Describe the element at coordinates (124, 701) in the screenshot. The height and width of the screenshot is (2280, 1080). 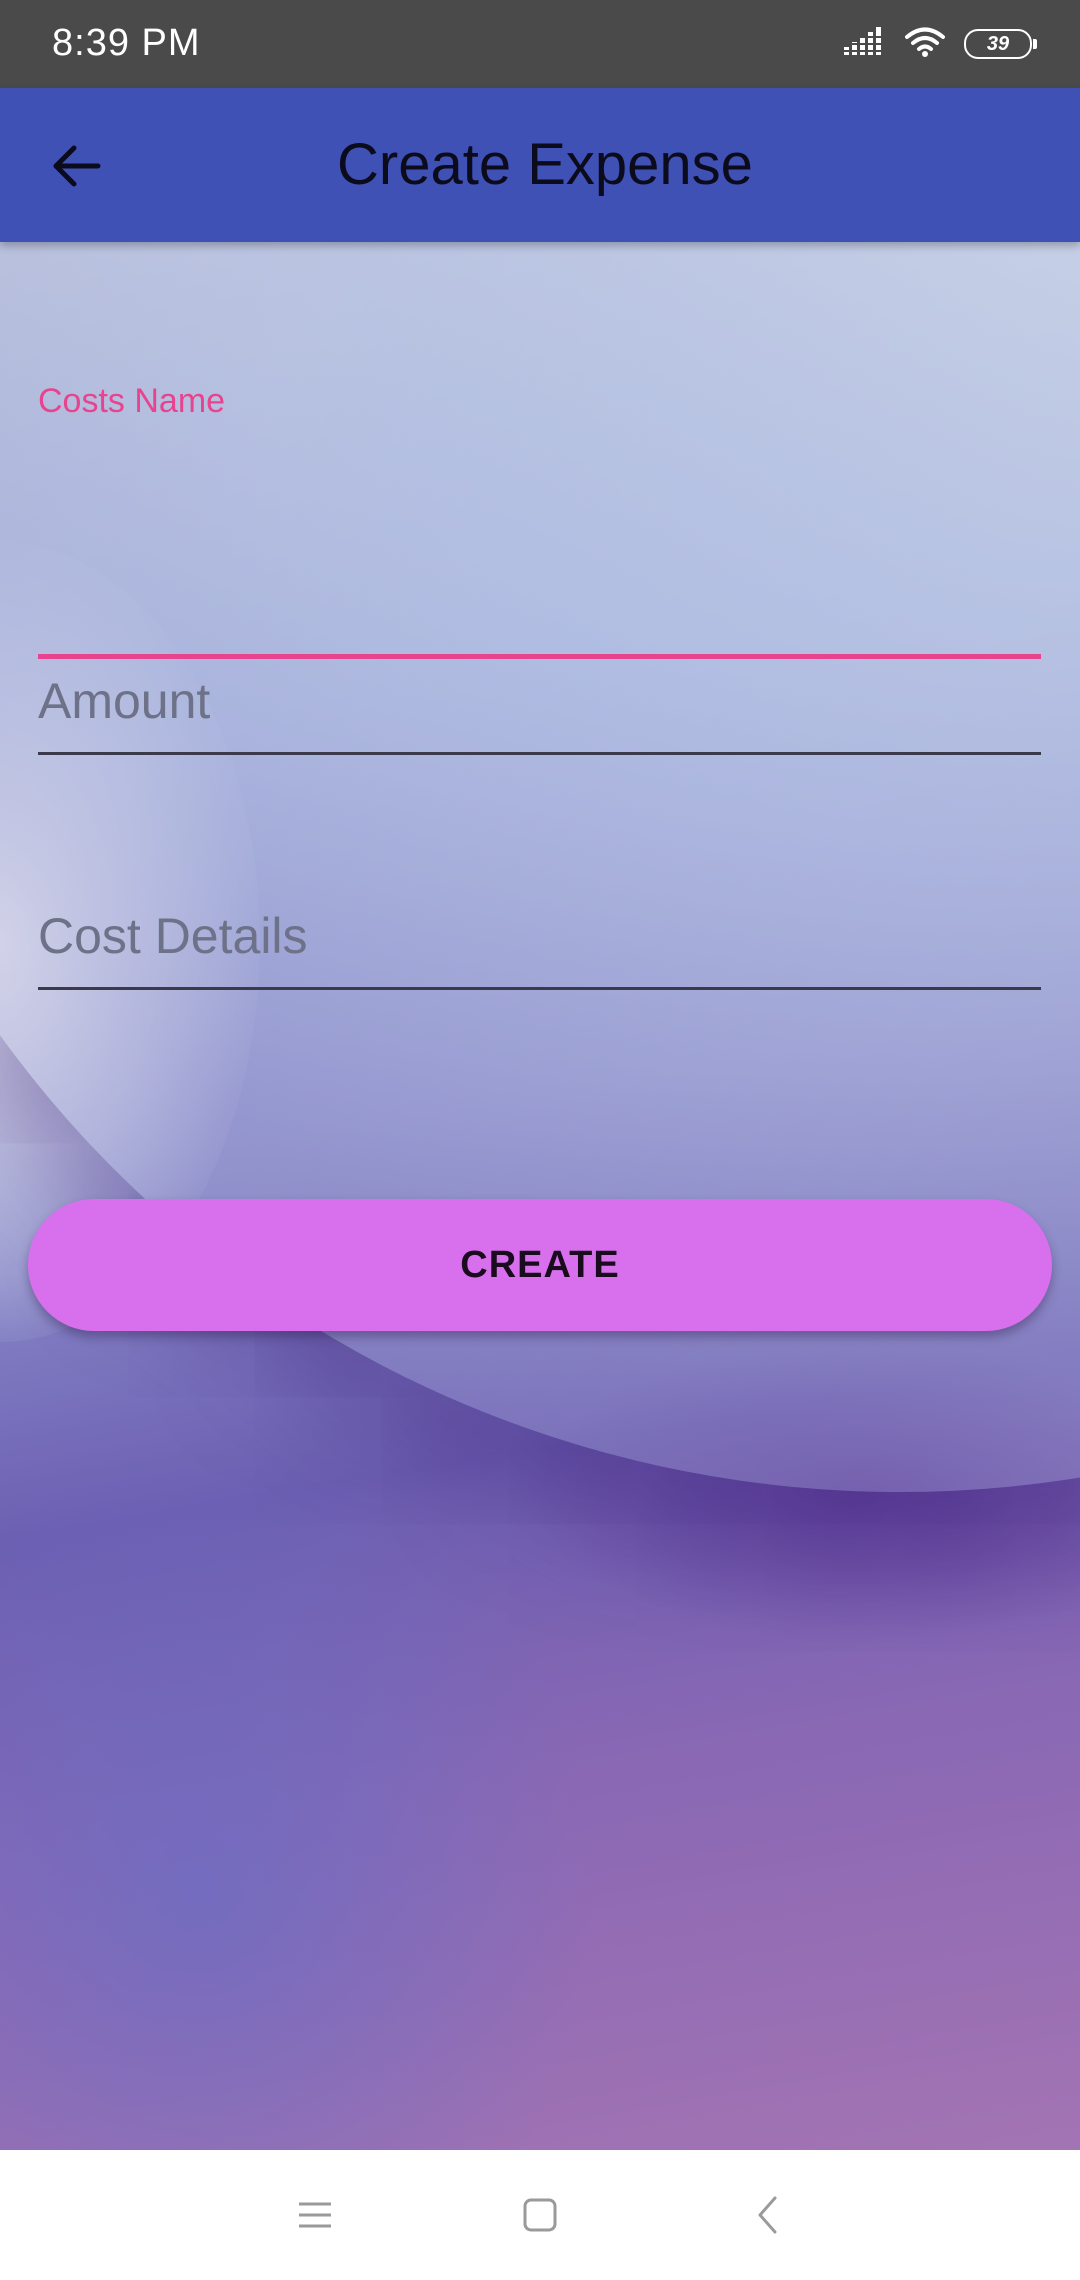
I see `amount-placeholder: Amount` at that location.